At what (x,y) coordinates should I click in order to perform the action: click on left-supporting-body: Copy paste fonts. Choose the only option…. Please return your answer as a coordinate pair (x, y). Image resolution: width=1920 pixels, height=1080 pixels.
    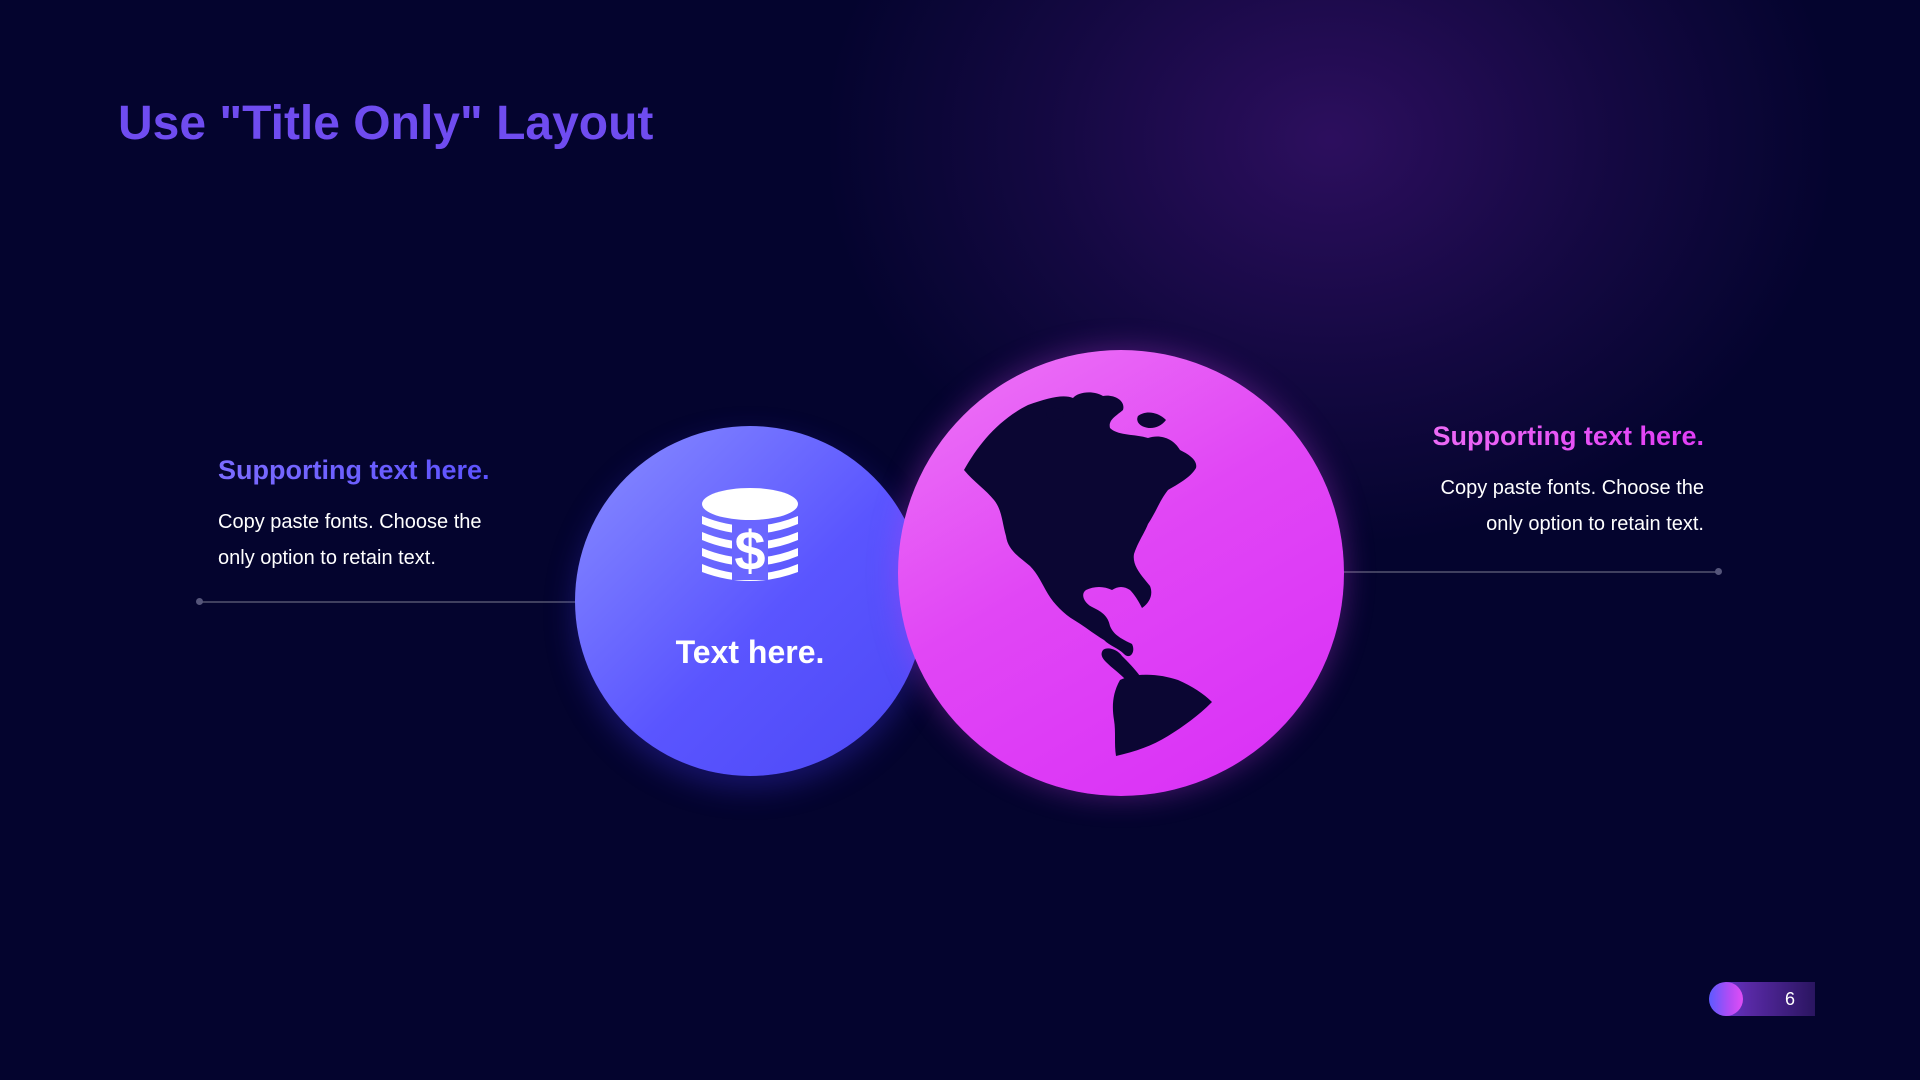
    Looking at the image, I should click on (368, 540).